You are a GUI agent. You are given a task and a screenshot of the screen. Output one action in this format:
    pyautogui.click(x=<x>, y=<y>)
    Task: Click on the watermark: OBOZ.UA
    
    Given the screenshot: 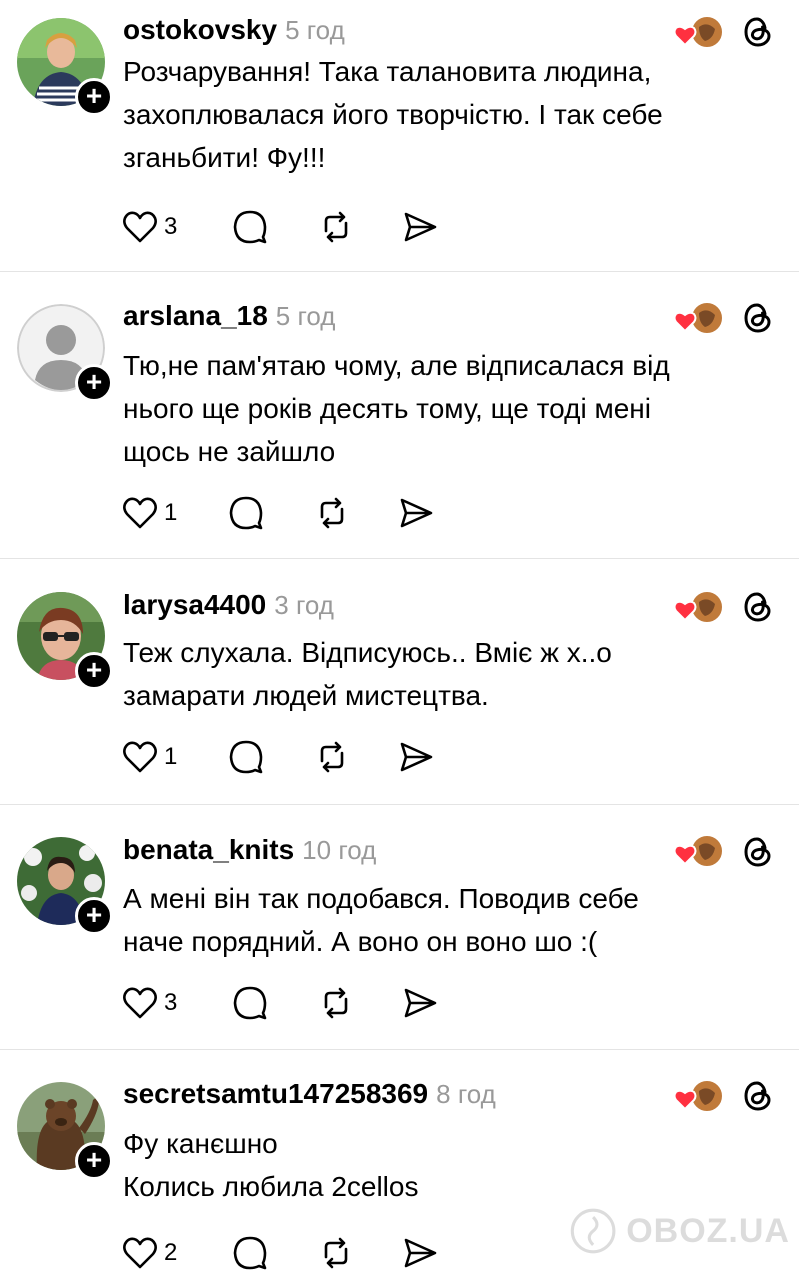 What is the action you would take?
    pyautogui.click(x=680, y=1231)
    